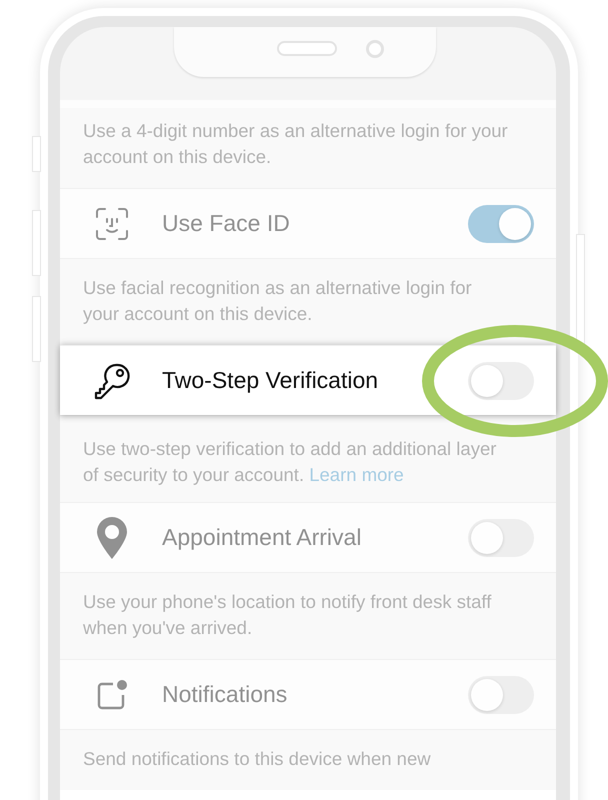 The width and height of the screenshot is (608, 800). What do you see at coordinates (307, 48) in the screenshot?
I see `speaker-icon` at bounding box center [307, 48].